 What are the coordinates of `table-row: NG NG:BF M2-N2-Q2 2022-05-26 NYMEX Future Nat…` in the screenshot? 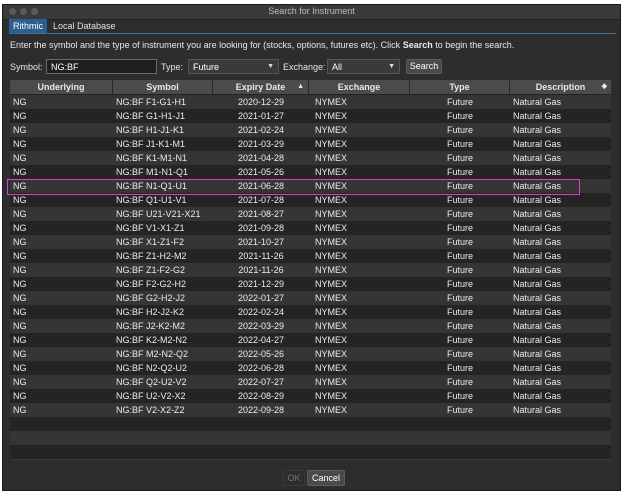 It's located at (310, 354).